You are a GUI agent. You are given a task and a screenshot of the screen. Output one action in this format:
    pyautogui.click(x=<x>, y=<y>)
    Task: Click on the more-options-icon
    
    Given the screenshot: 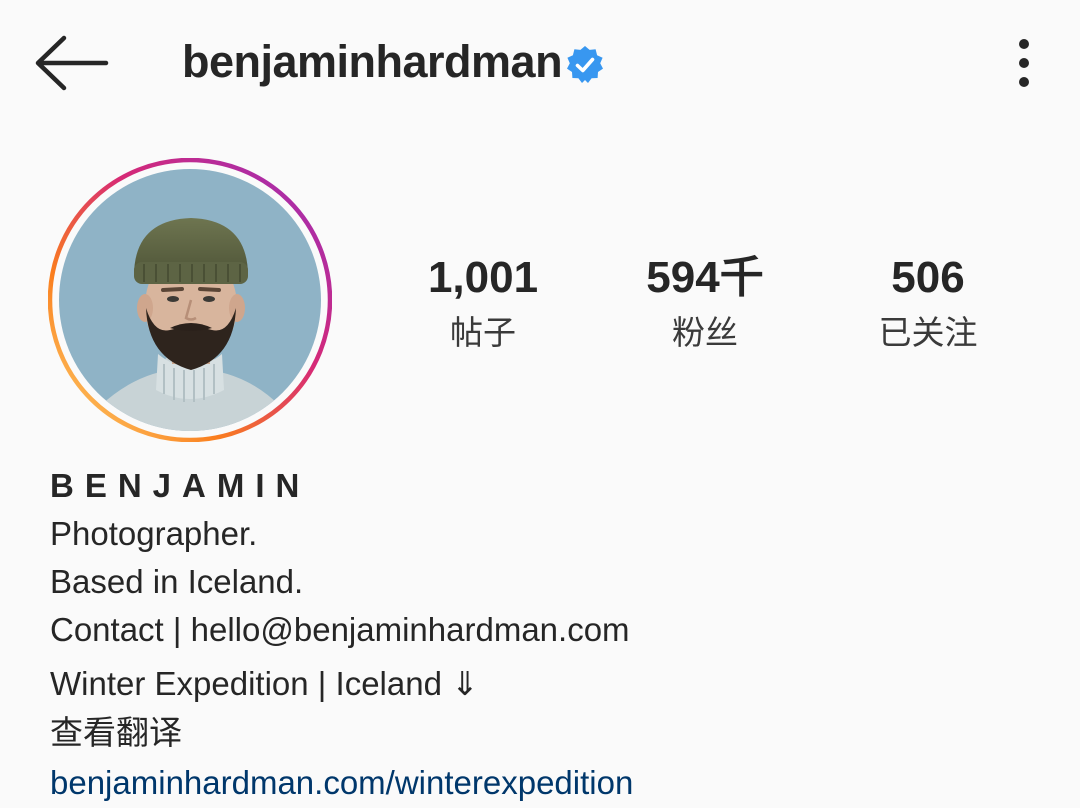 What is the action you would take?
    pyautogui.click(x=1024, y=63)
    